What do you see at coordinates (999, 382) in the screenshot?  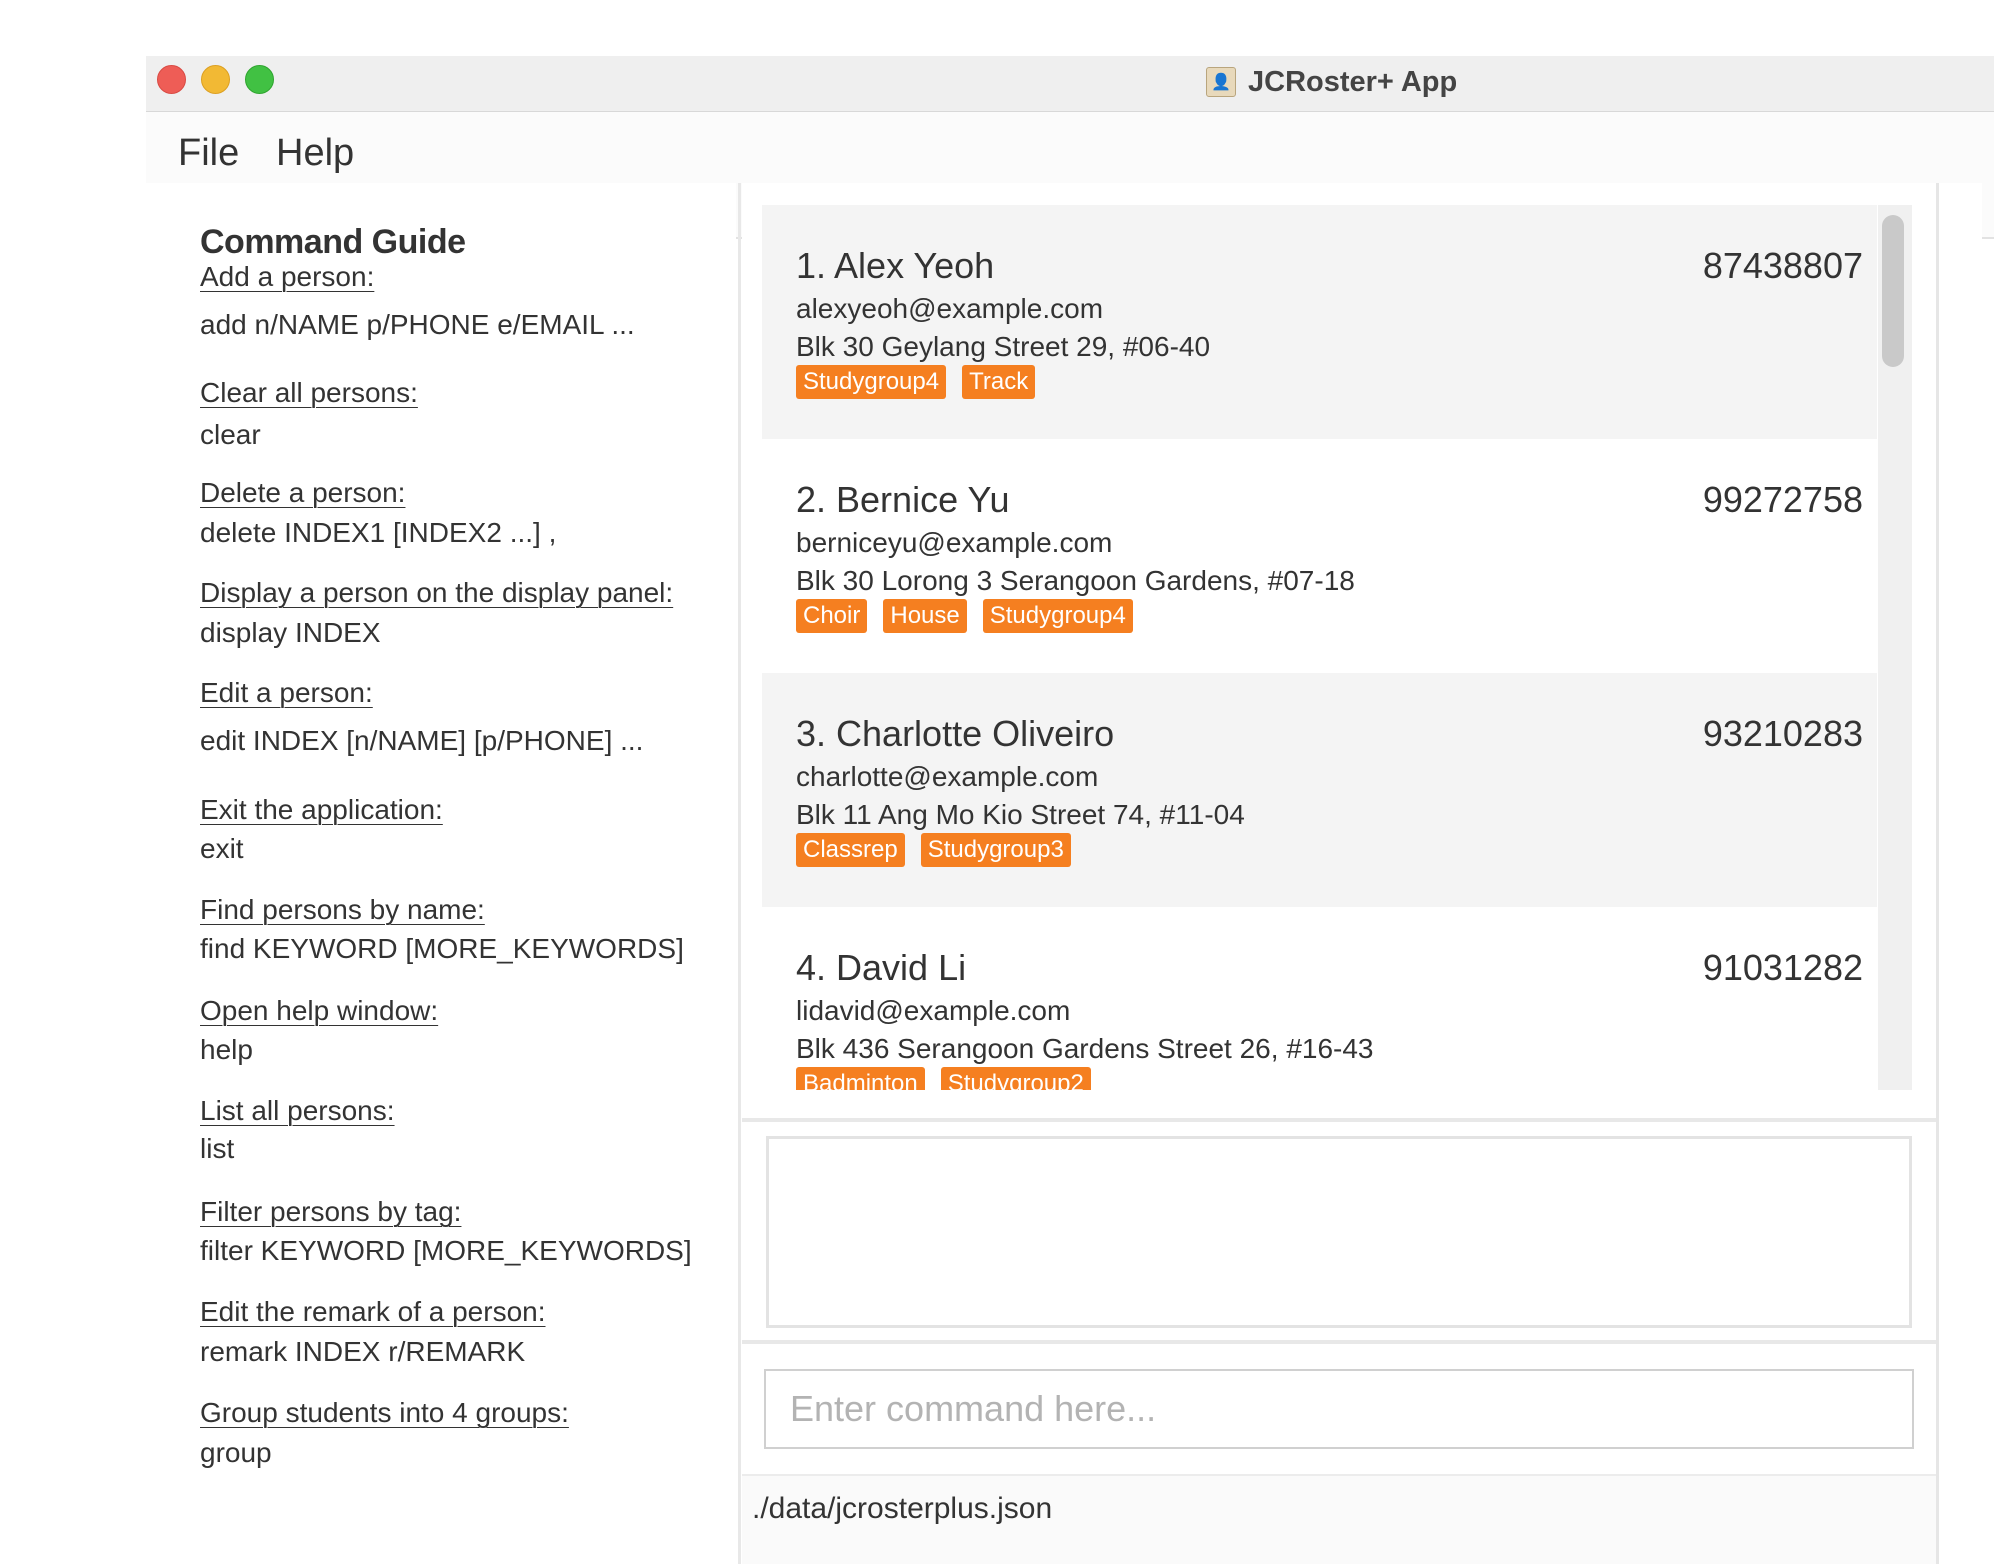 I see `tag-badge: Track` at bounding box center [999, 382].